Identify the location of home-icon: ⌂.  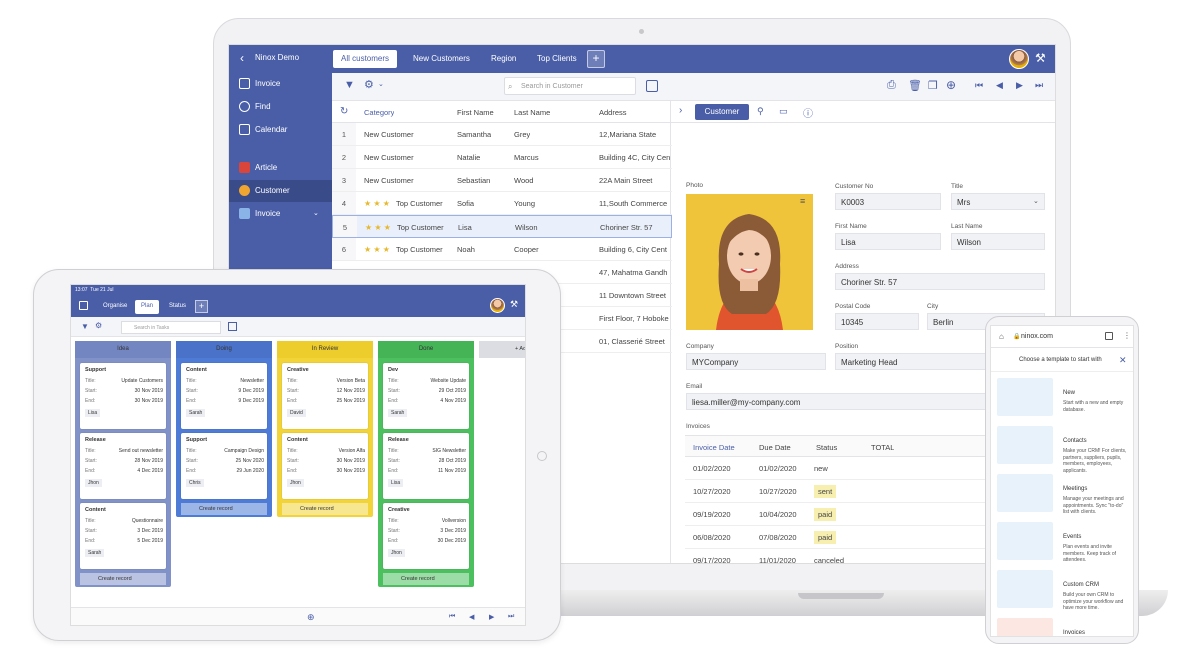
(1001, 336).